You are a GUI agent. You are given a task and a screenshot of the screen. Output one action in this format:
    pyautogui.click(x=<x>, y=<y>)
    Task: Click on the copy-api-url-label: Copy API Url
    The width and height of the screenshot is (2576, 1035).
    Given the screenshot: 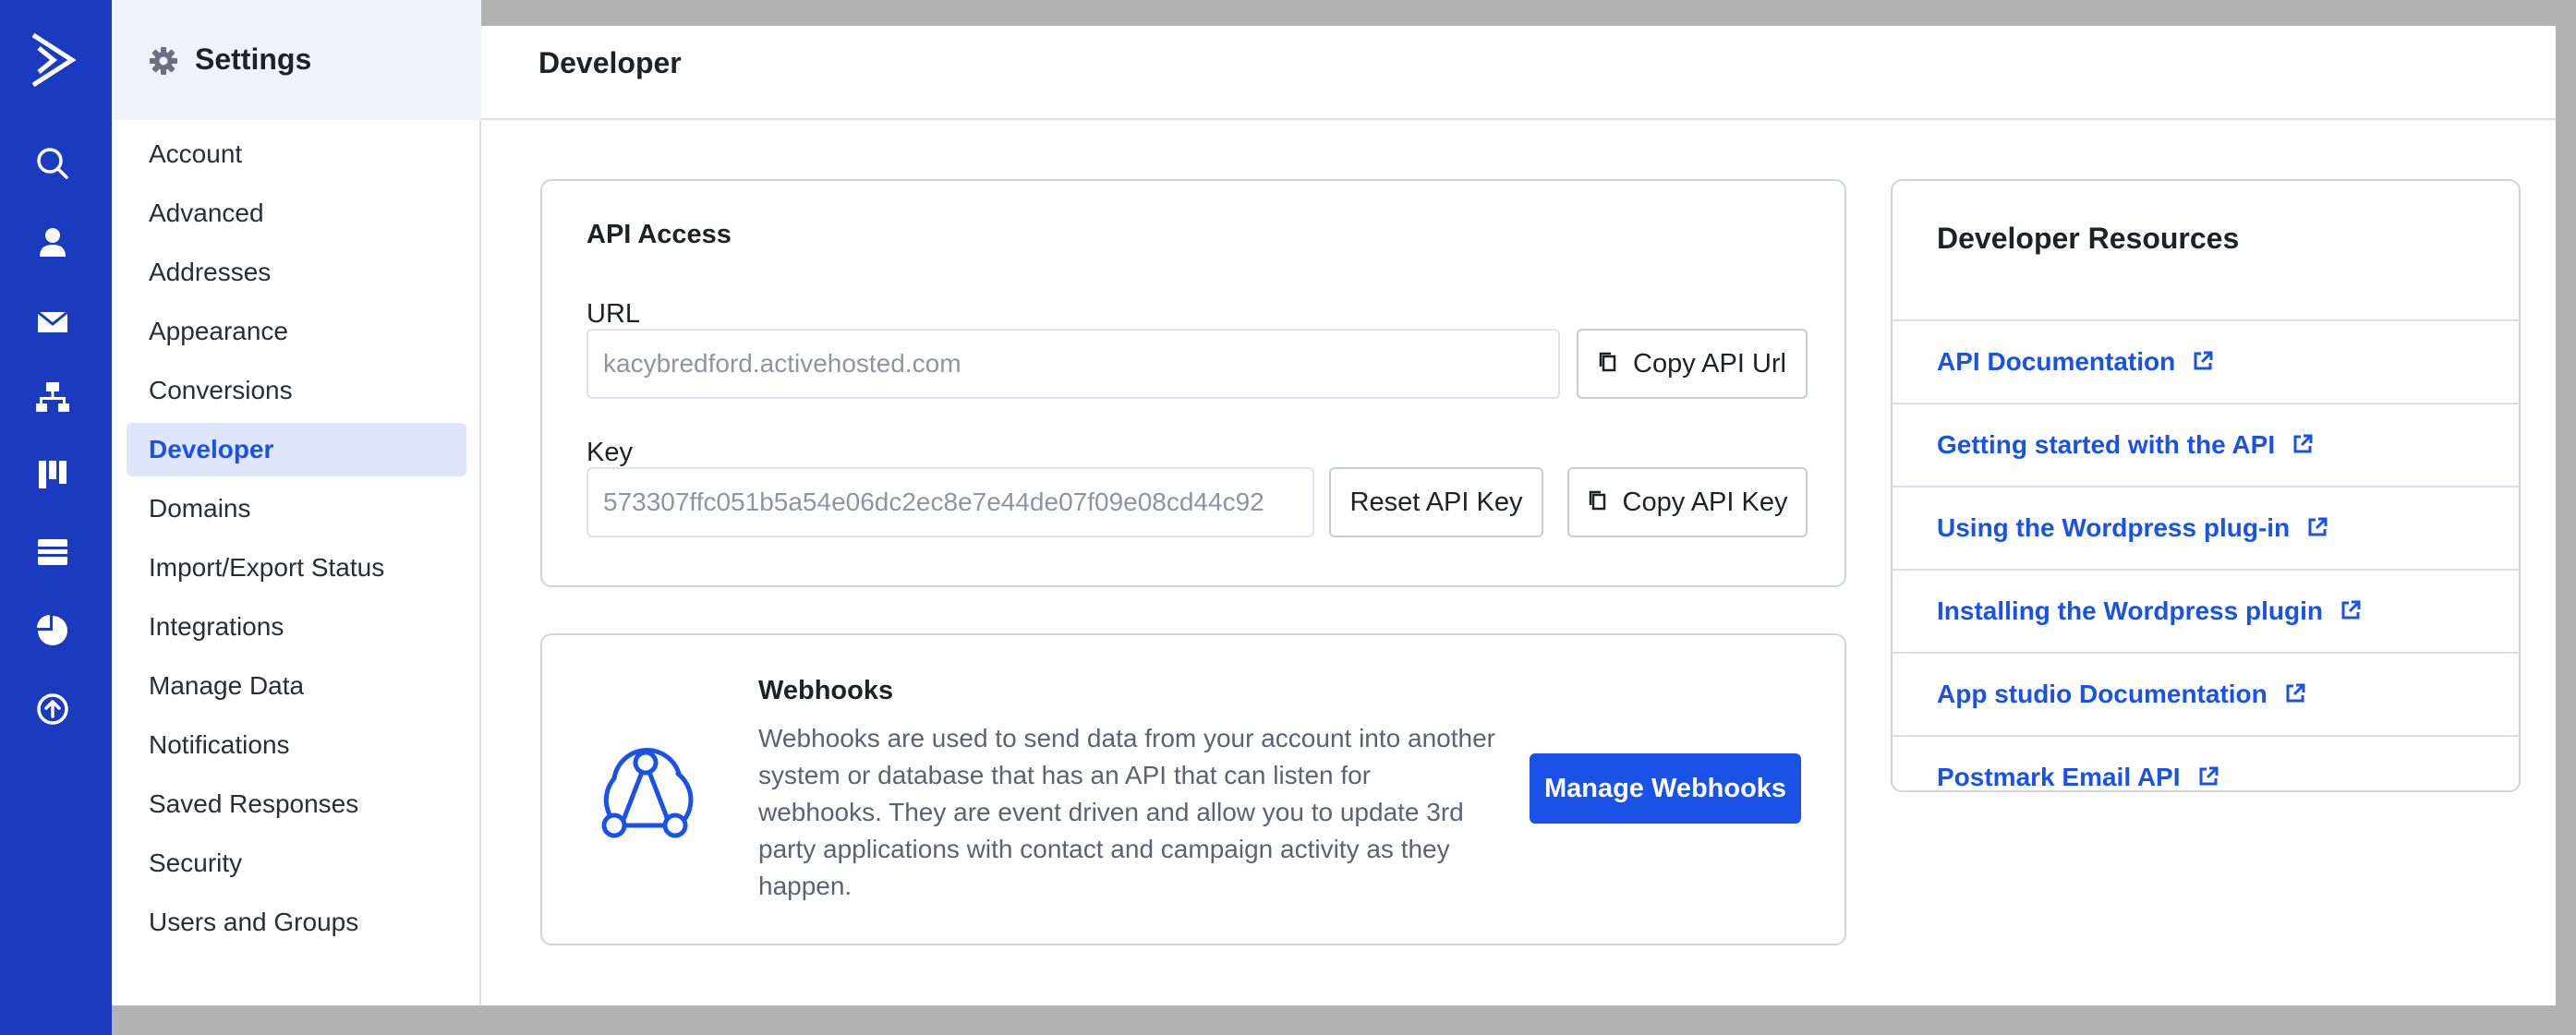 What is the action you would take?
    pyautogui.click(x=1709, y=364)
    